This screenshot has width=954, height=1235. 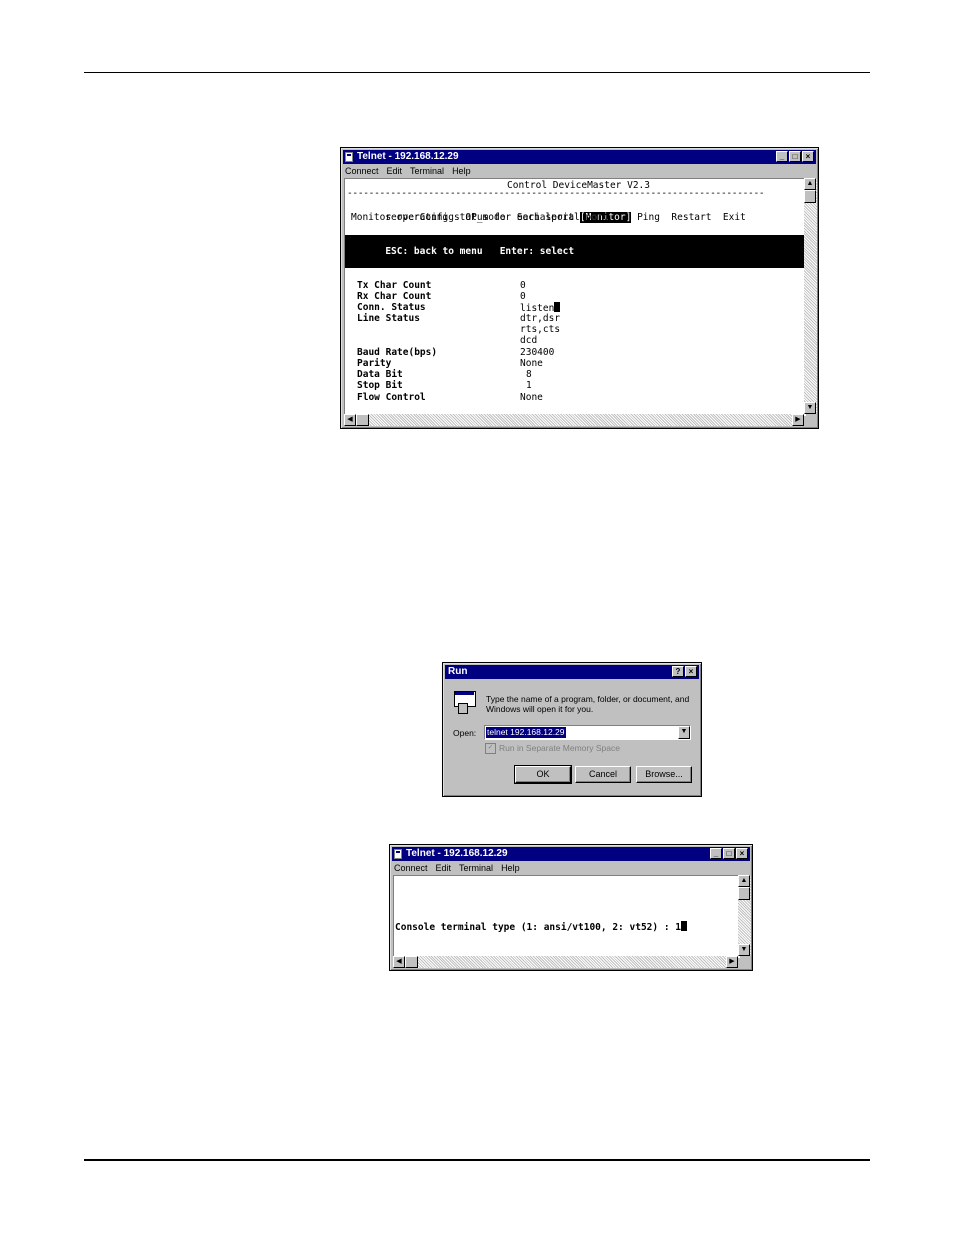 What do you see at coordinates (537, 352) in the screenshot?
I see `field-value-baud-rate: 230400` at bounding box center [537, 352].